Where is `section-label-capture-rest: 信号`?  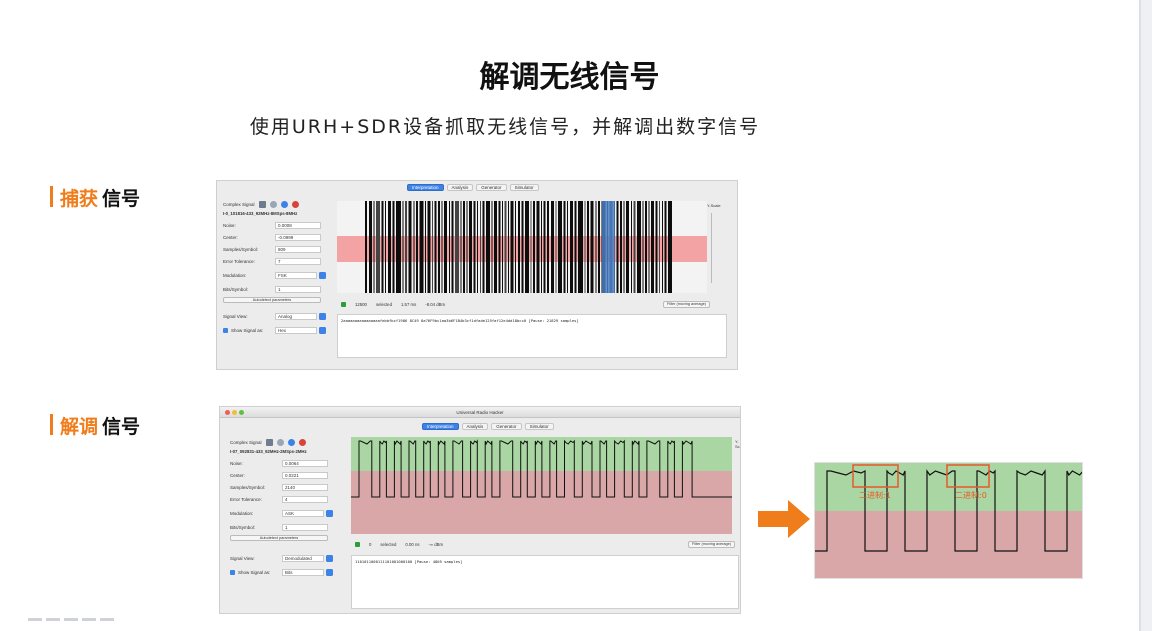
section-label-capture-rest: 信号 is located at coordinates (121, 199).